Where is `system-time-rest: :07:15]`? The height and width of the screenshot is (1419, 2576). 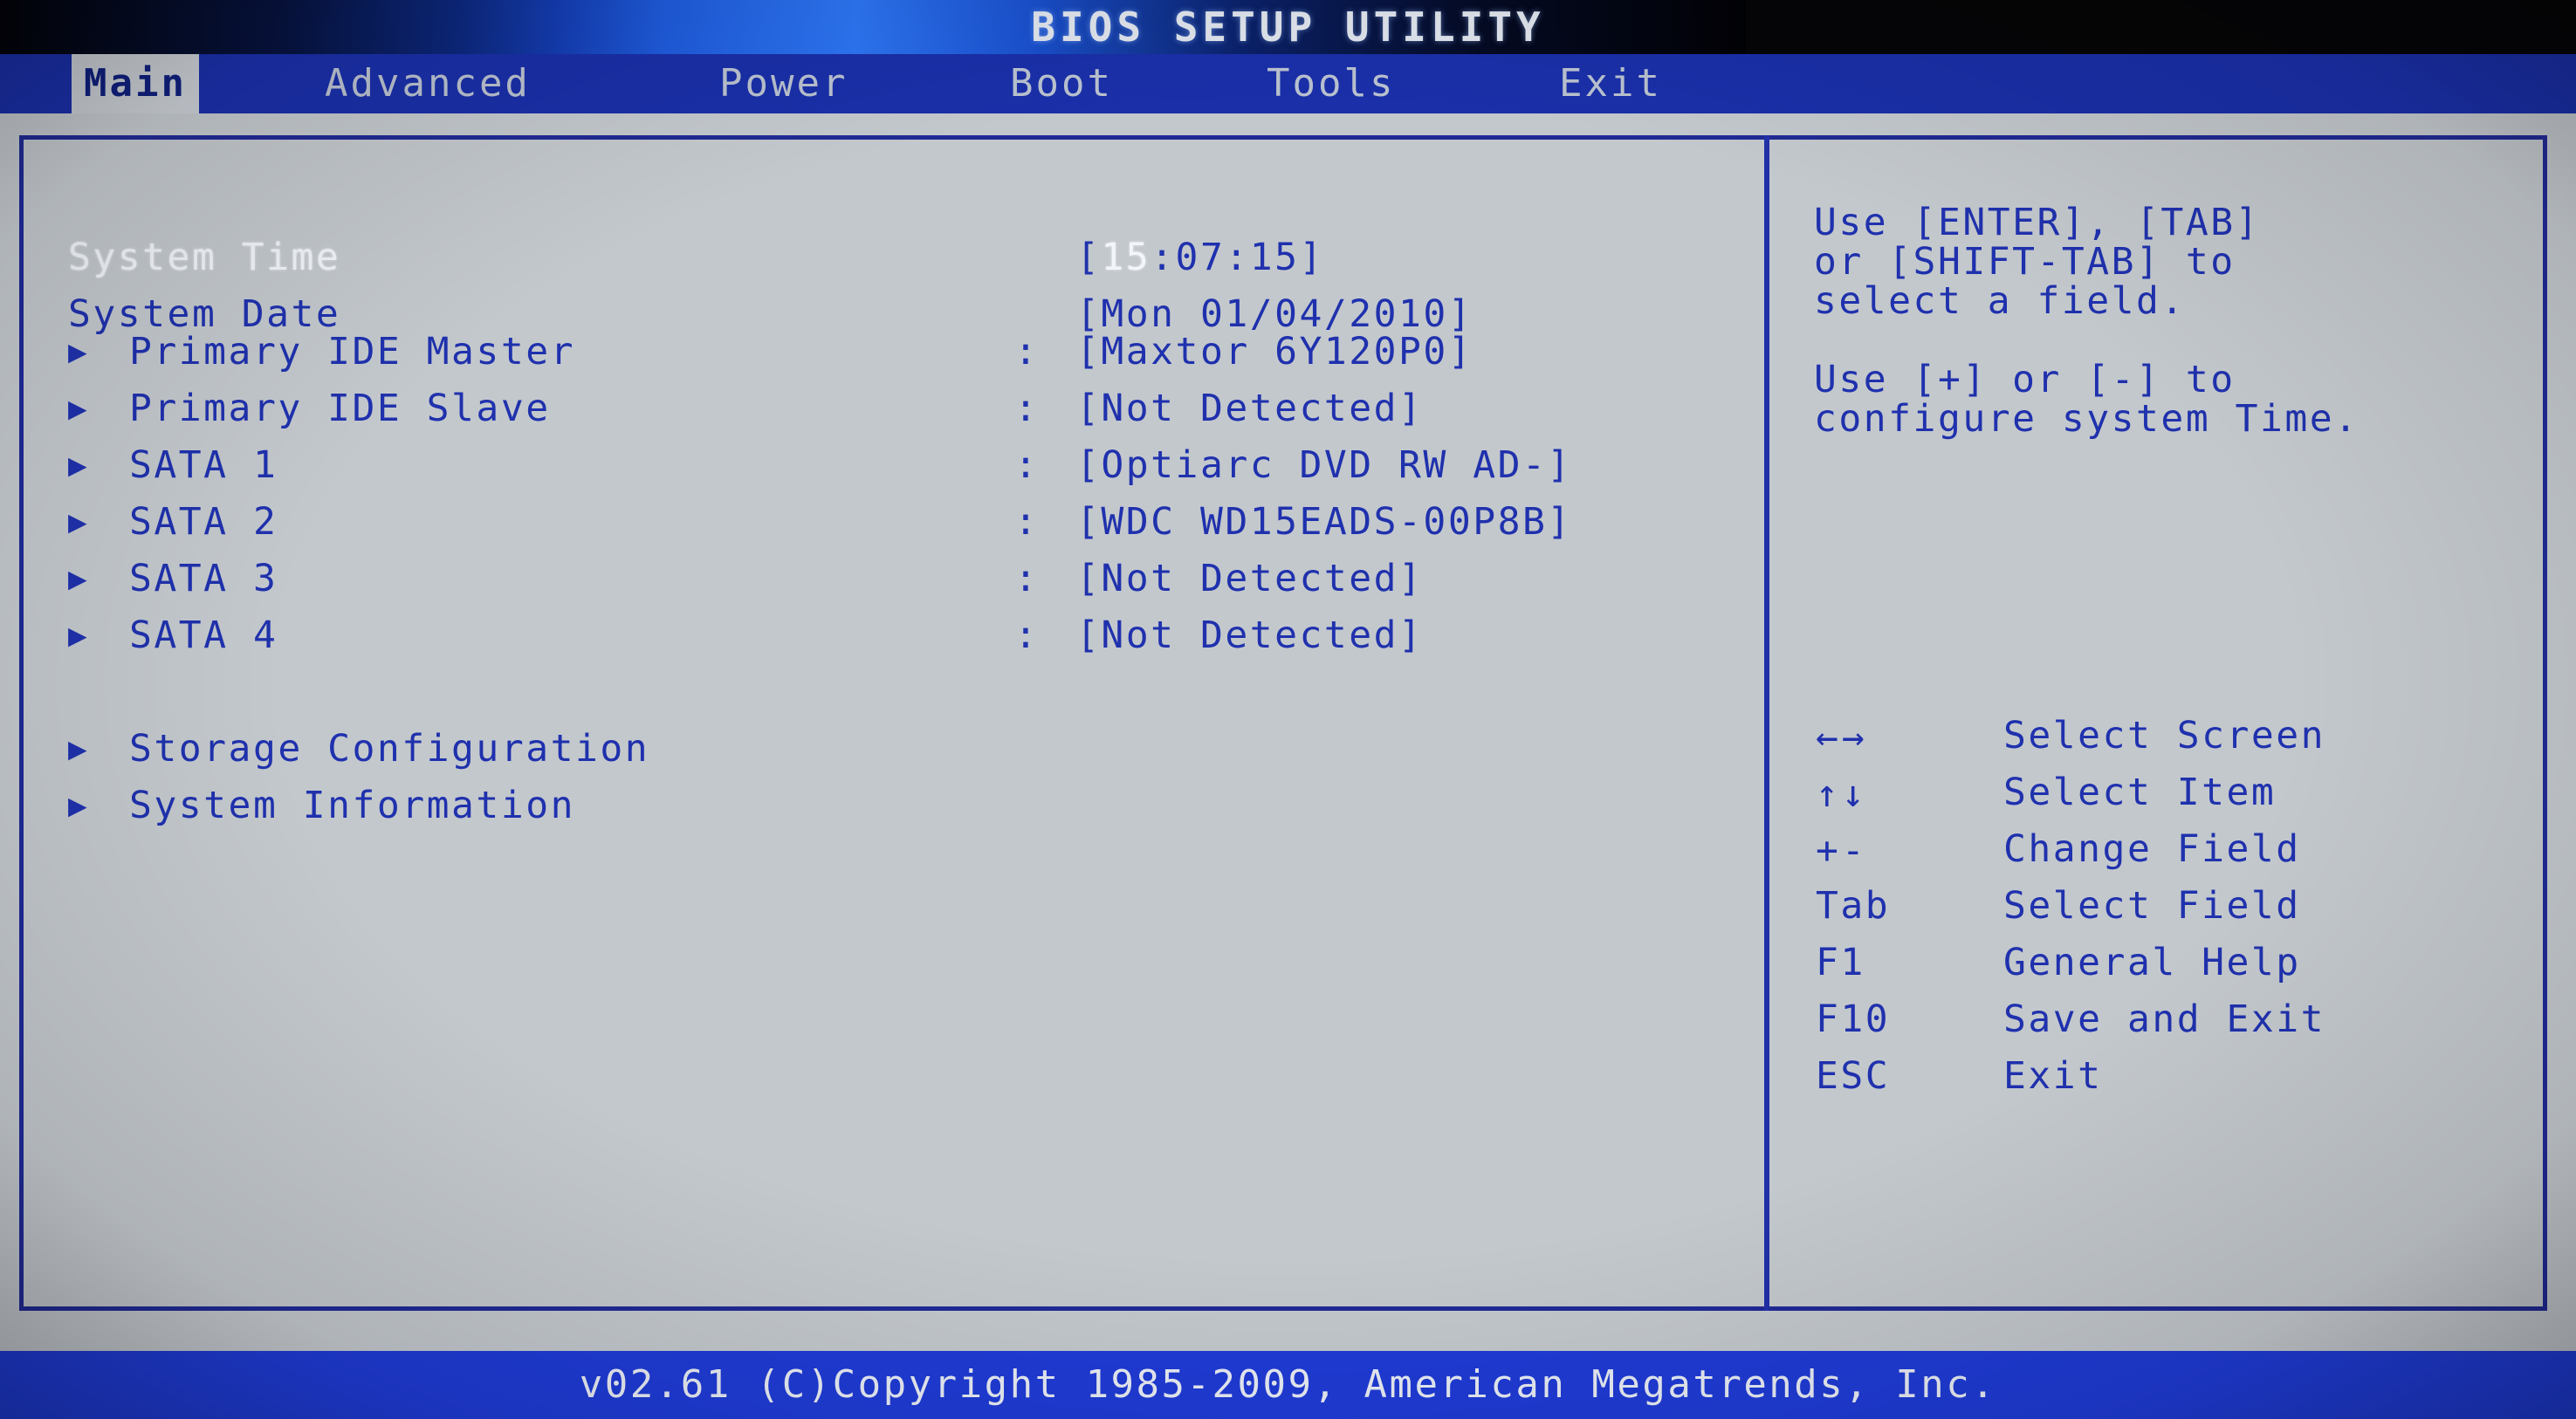 system-time-rest: :07:15] is located at coordinates (1237, 257).